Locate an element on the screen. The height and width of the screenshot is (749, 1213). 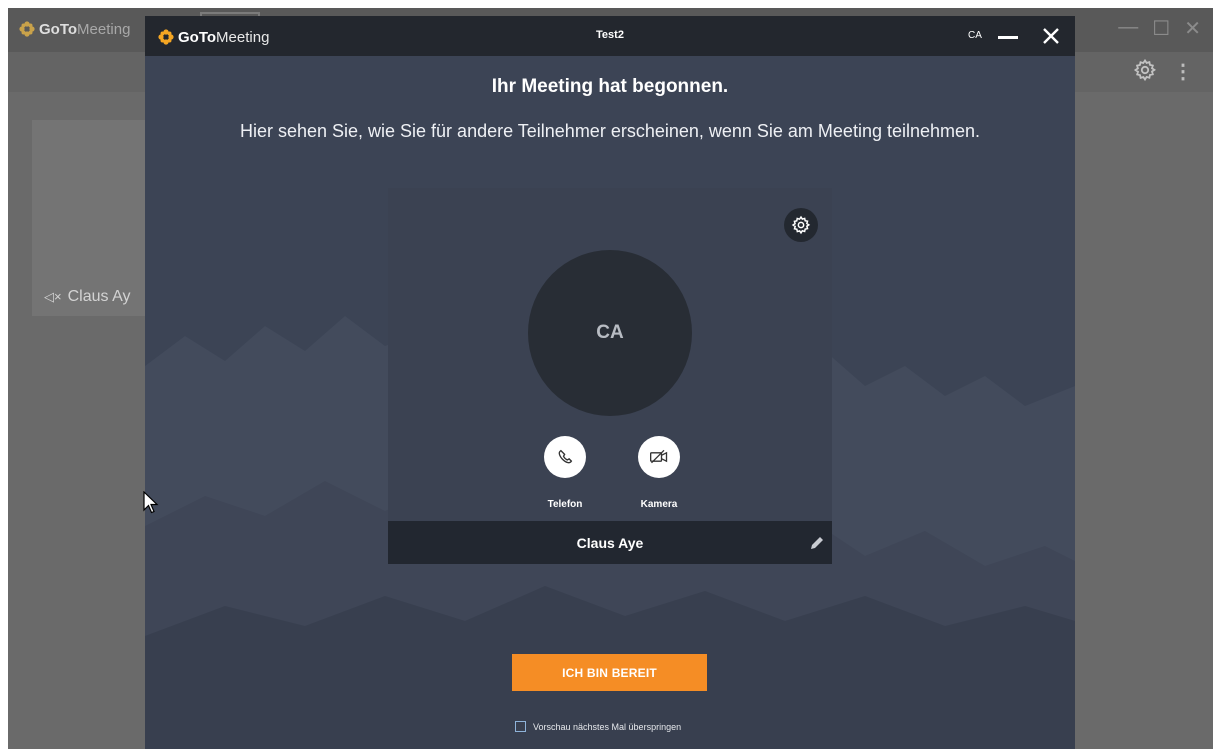
camera-button is located at coordinates (659, 457).